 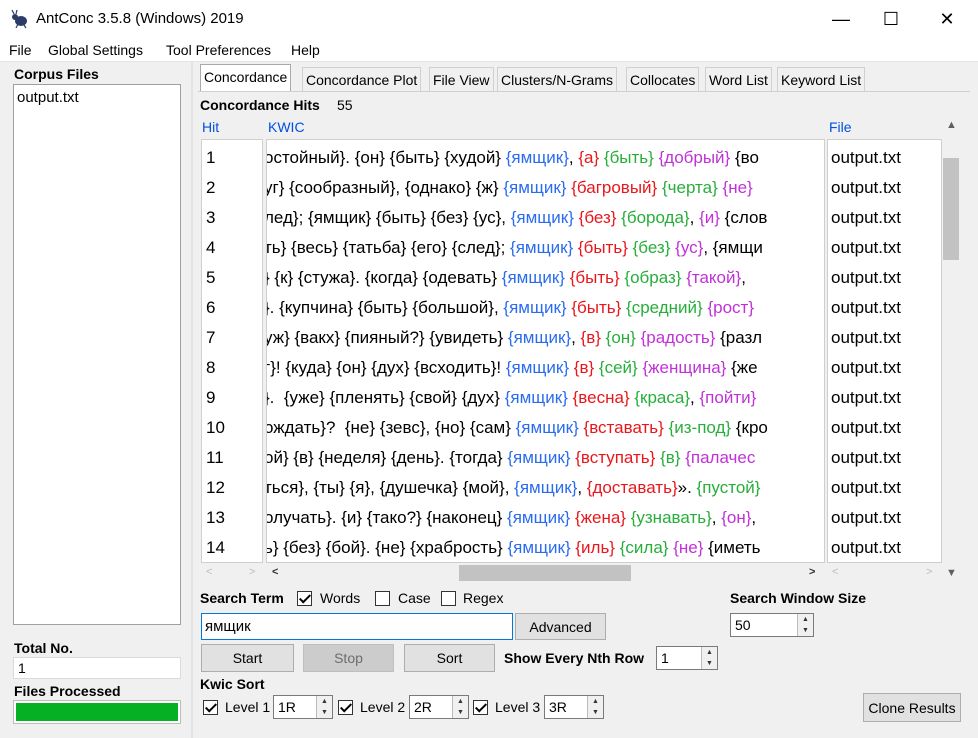 I want to click on clone-results-button: Clone Results, so click(x=912, y=707).